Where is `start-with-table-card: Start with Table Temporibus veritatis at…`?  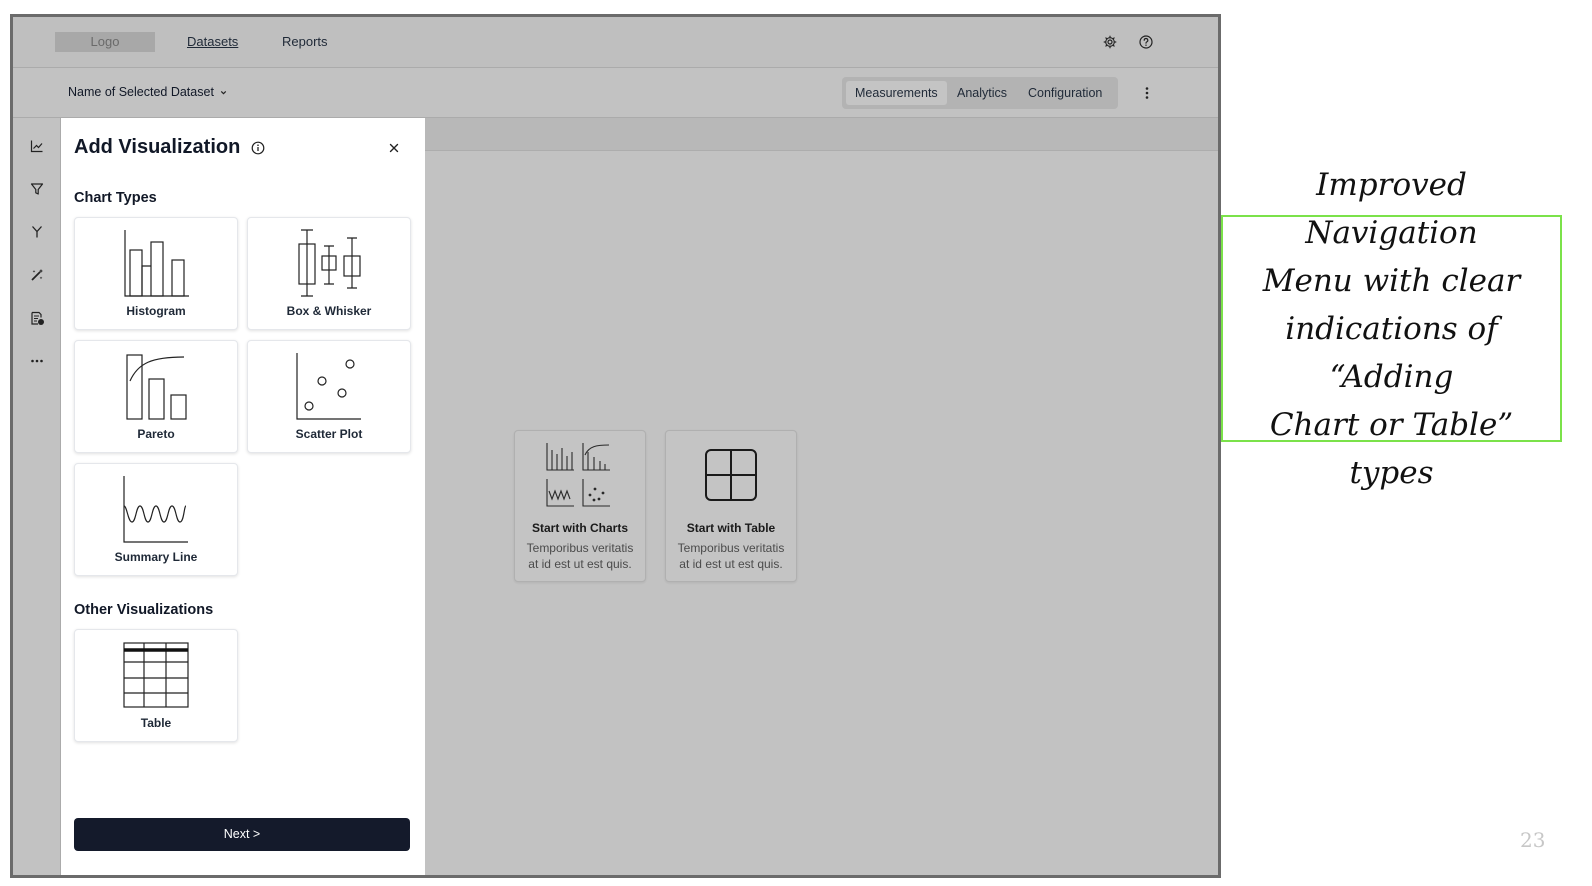 start-with-table-card: Start with Table Temporibus veritatis at… is located at coordinates (731, 506).